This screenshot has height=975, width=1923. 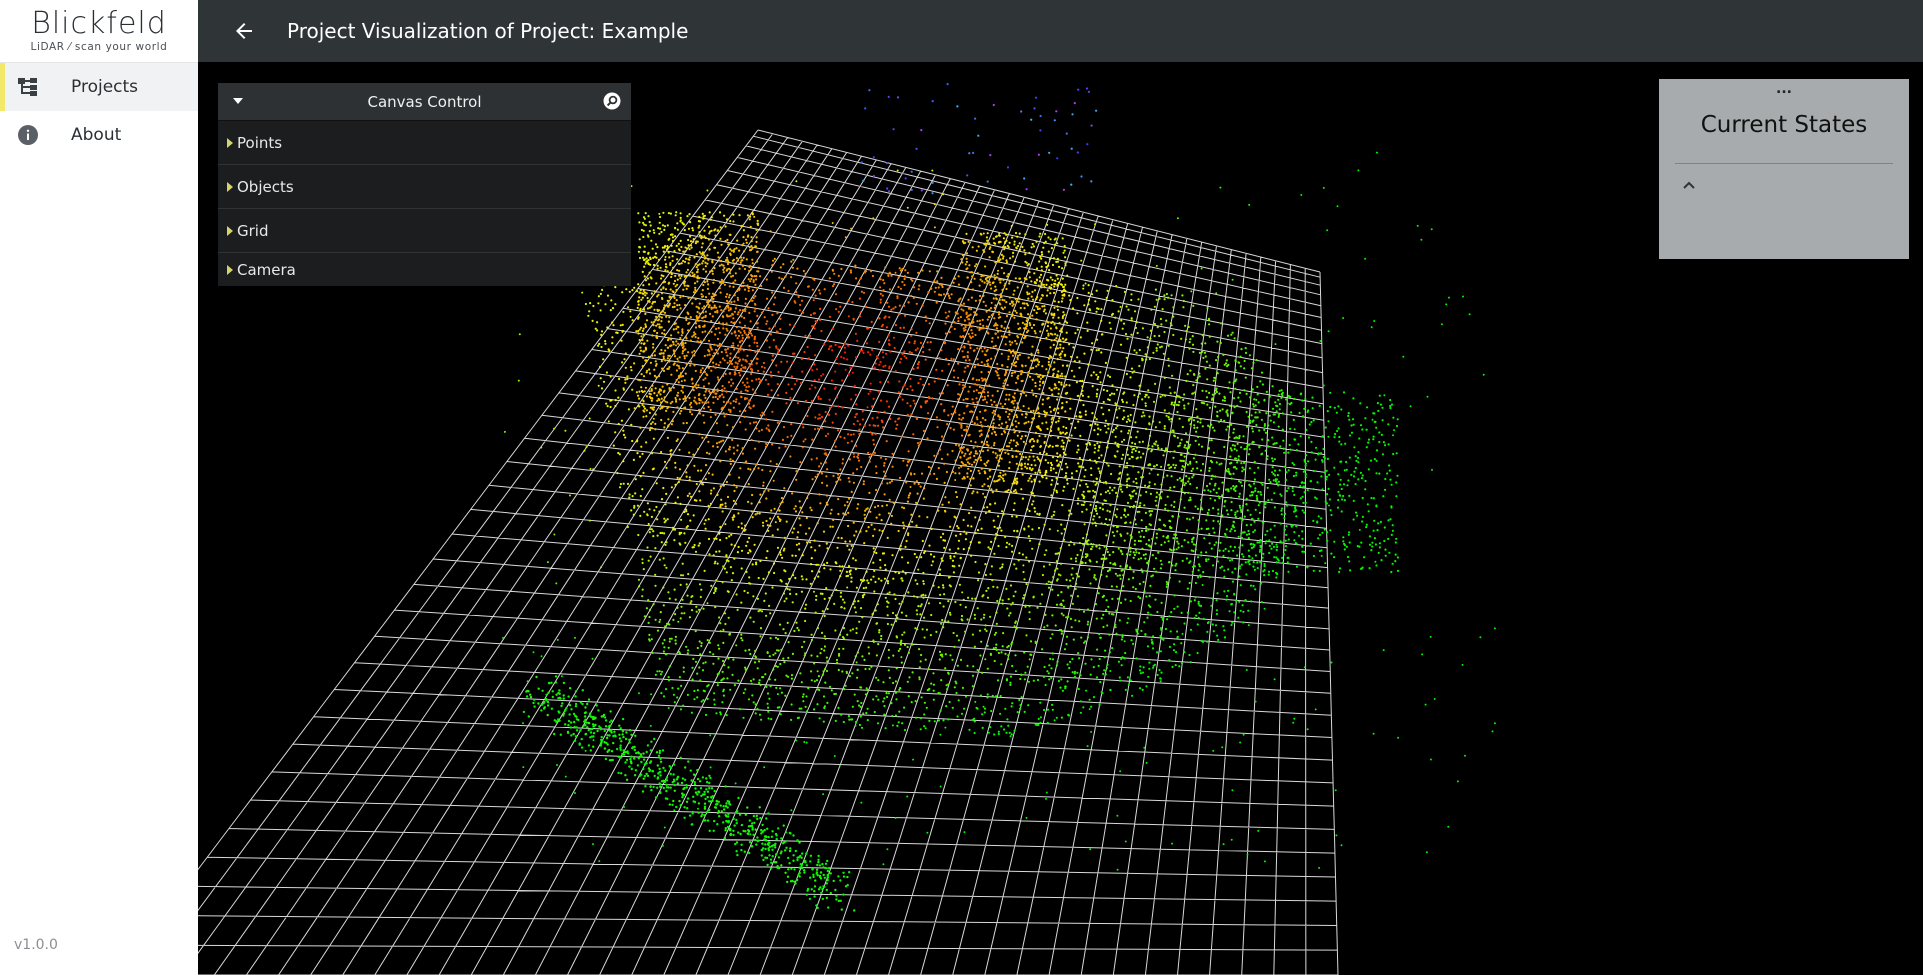 I want to click on sidebar-item-label: About, so click(x=96, y=135).